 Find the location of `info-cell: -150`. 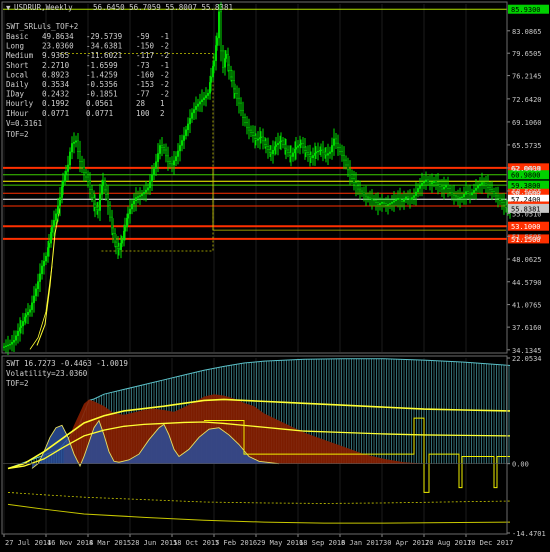

info-cell: -150 is located at coordinates (145, 46).